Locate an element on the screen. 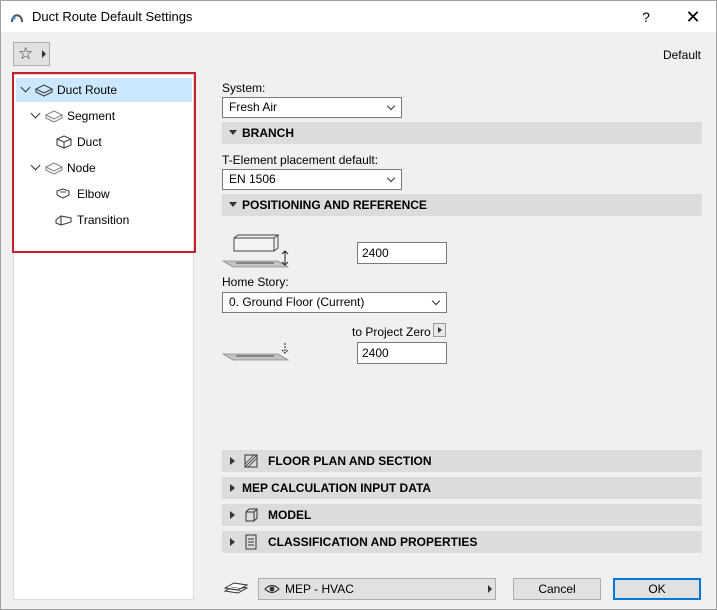 The image size is (717, 610). positioning-section-title: POSITIONING AND REFERENCE is located at coordinates (334, 205).